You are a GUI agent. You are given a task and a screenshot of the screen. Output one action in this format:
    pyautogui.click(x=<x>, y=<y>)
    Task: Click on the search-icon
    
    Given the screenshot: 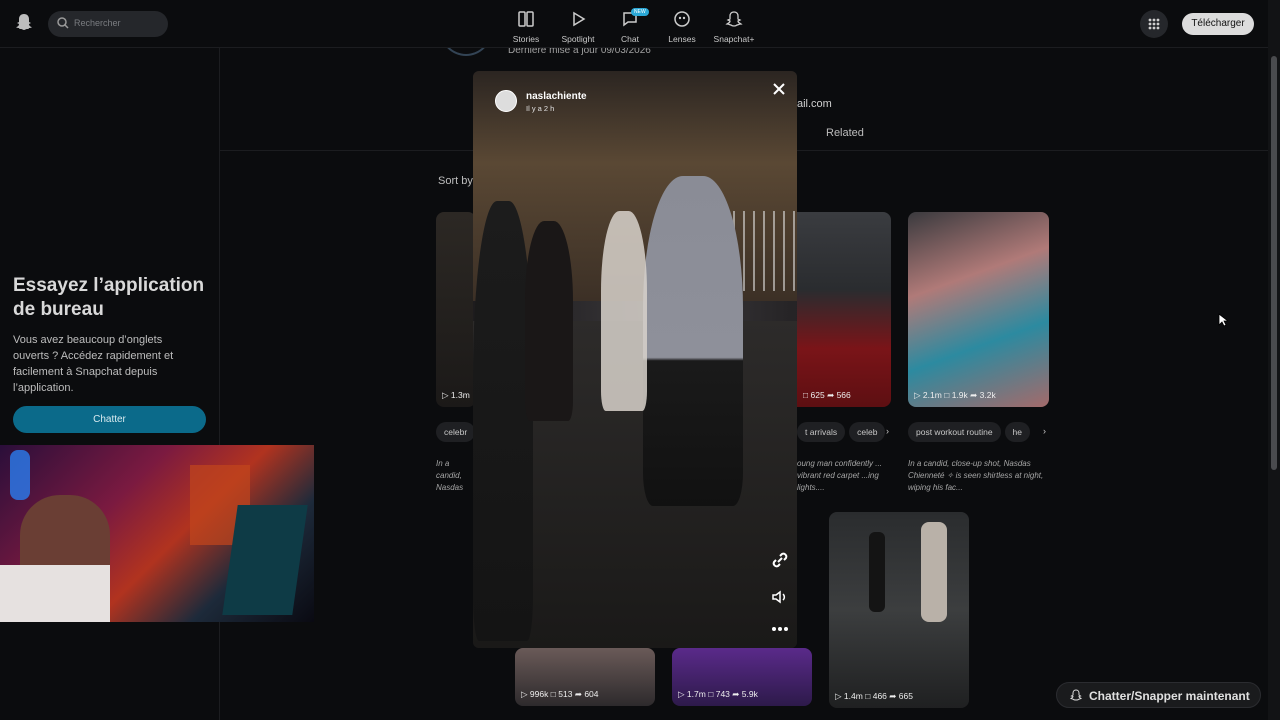 What is the action you would take?
    pyautogui.click(x=63, y=23)
    